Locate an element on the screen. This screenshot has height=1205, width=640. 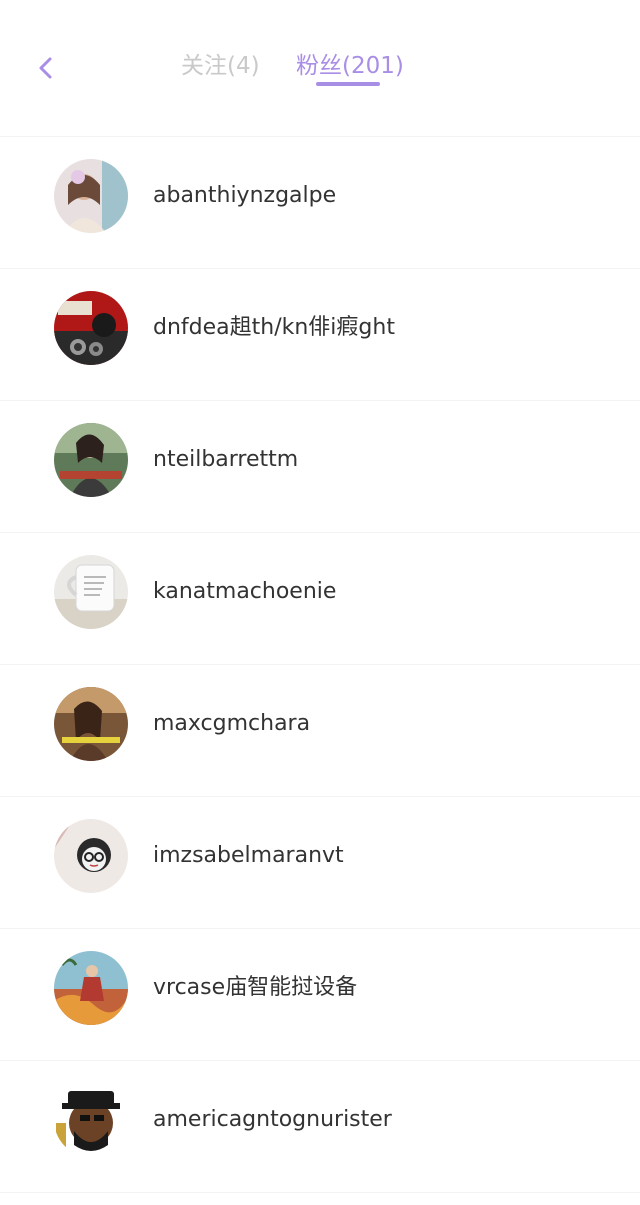
list-item: maxcgmchara is located at coordinates (320, 730).